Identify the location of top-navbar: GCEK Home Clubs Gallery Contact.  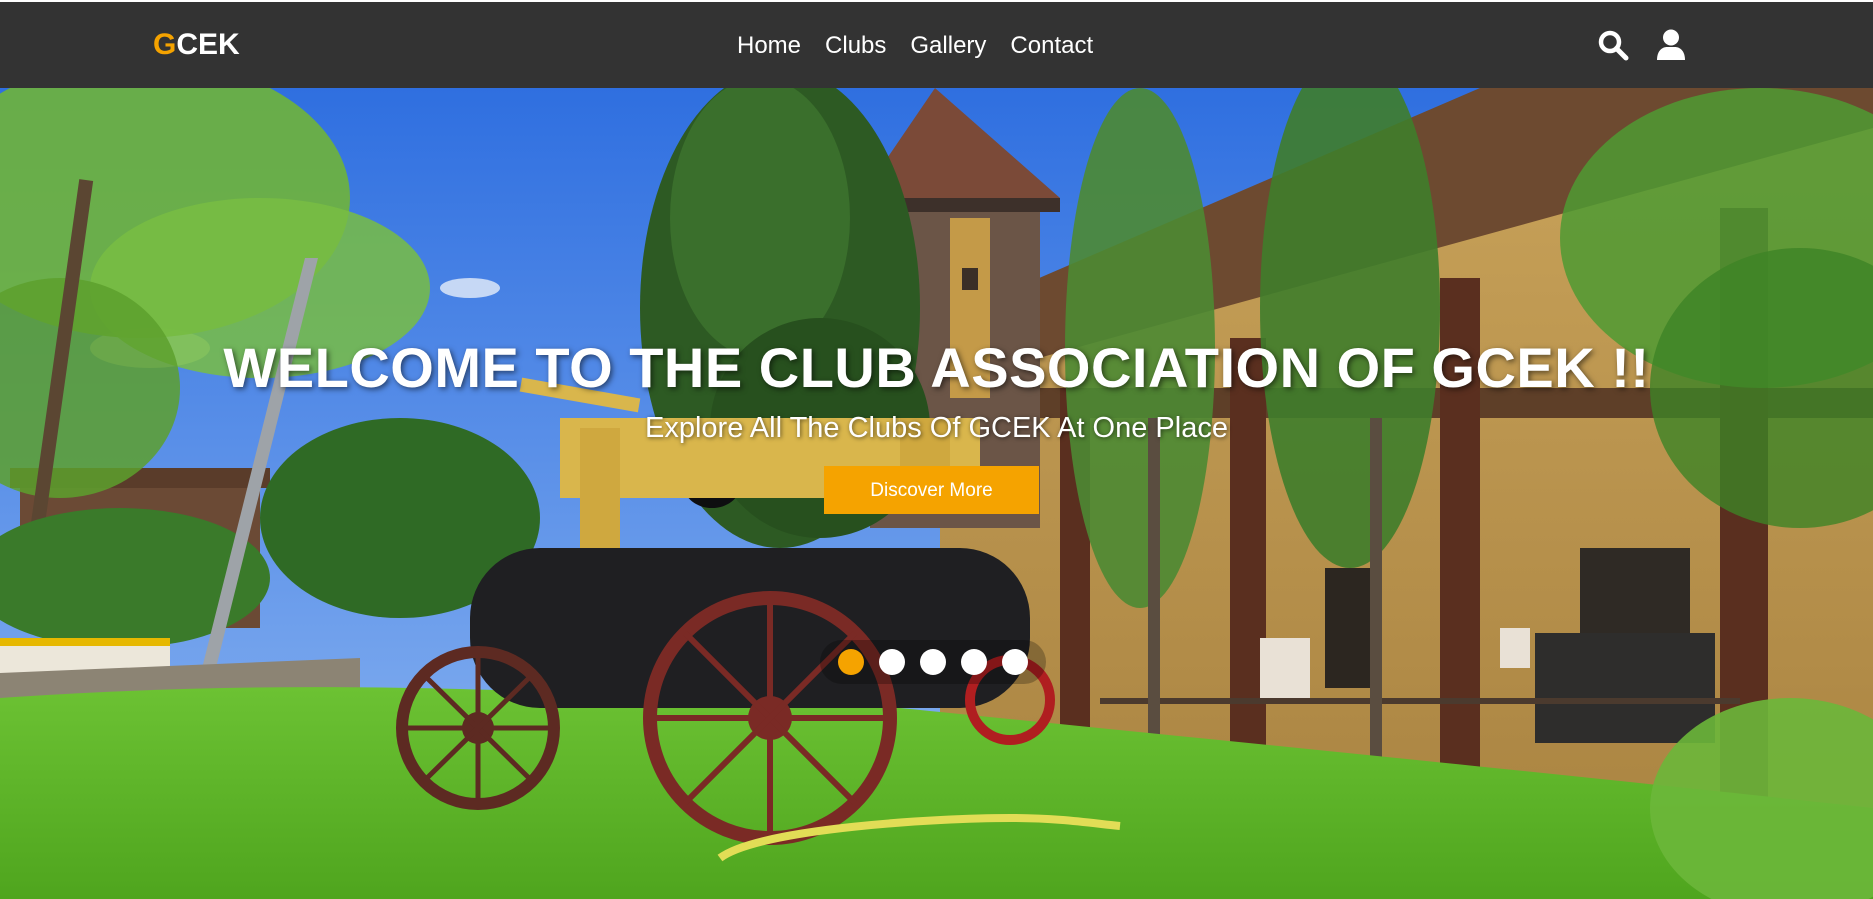
(936, 45).